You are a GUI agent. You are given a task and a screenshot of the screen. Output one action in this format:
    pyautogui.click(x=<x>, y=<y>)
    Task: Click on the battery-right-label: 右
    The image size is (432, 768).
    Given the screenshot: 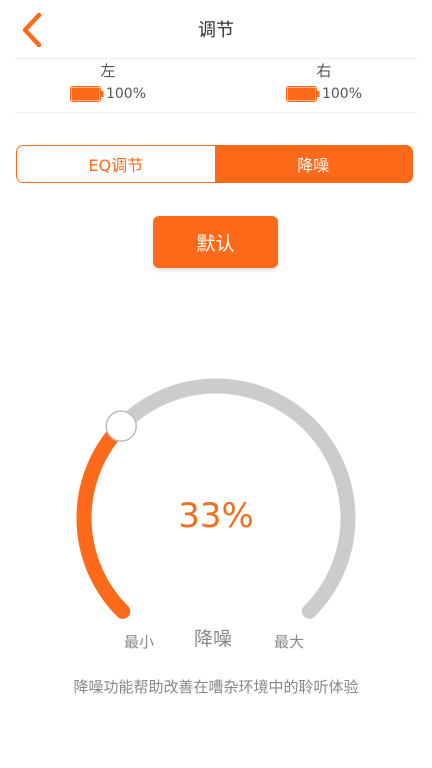 What is the action you would take?
    pyautogui.click(x=324, y=71)
    